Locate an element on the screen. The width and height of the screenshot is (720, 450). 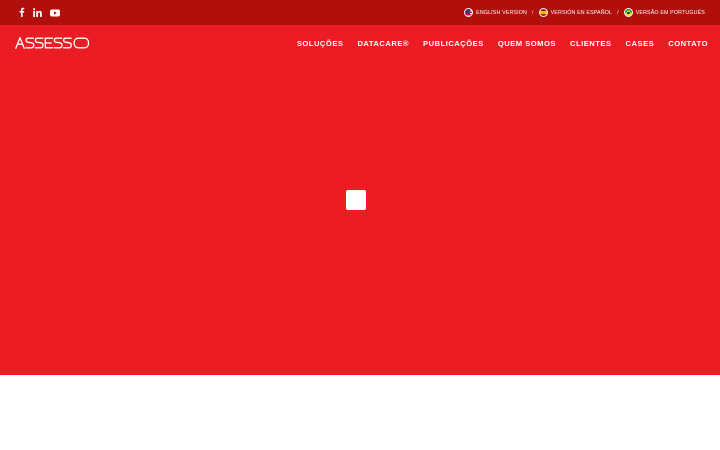
us-flag-icon is located at coordinates (469, 12).